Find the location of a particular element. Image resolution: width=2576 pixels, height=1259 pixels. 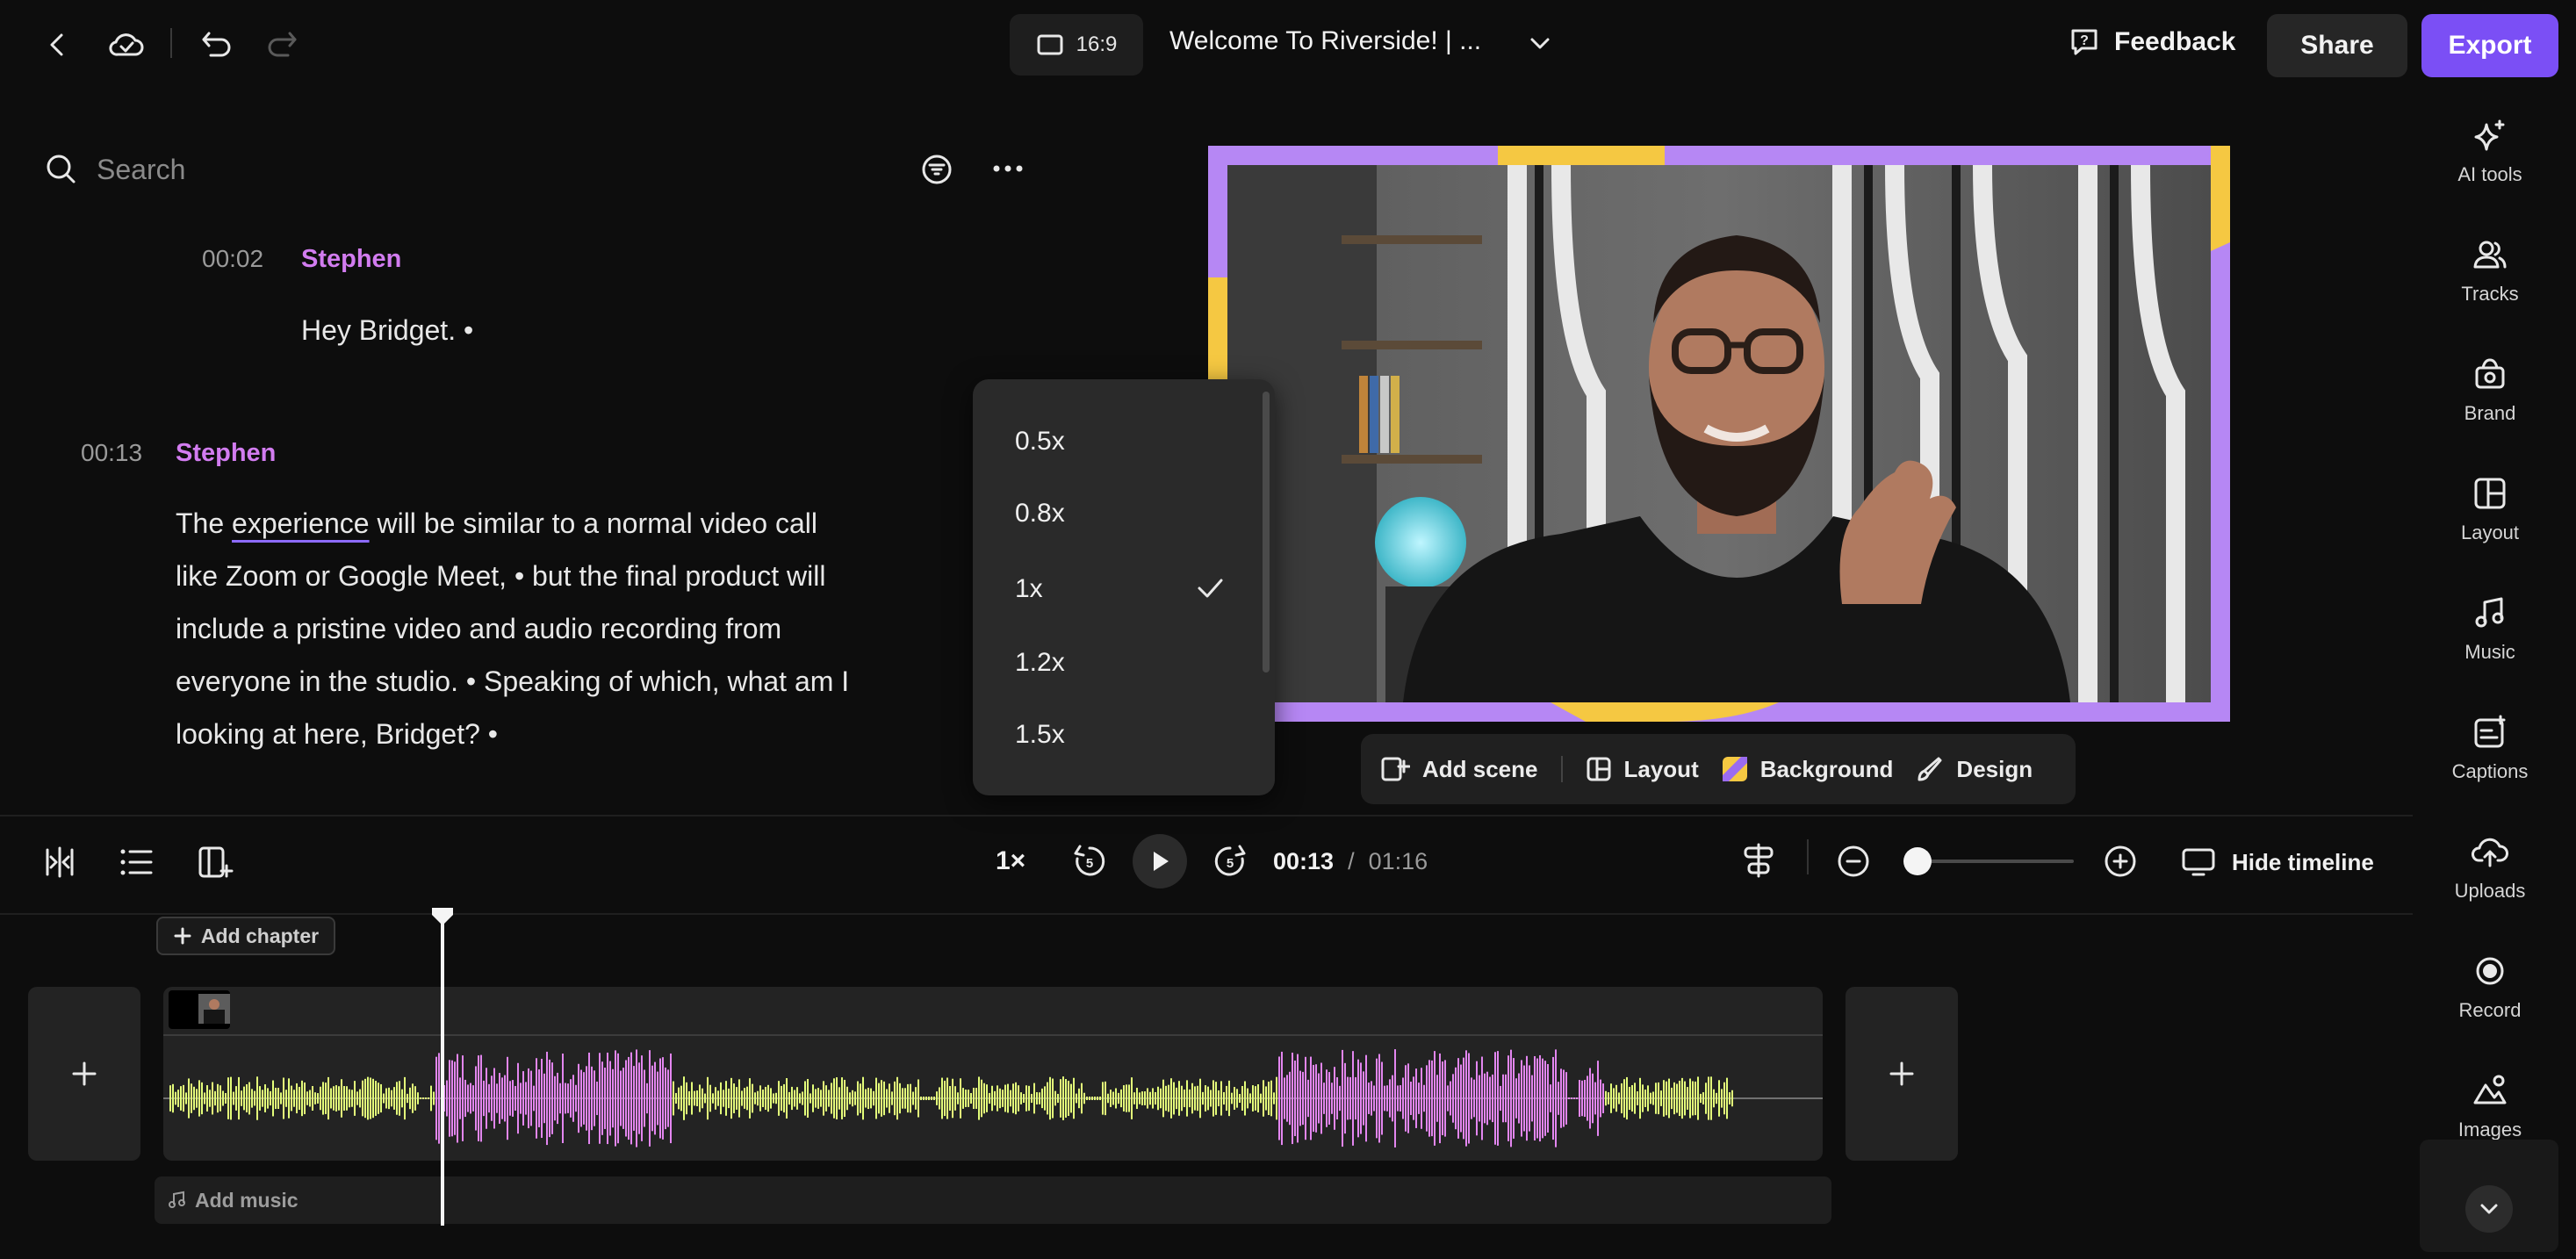

timestamp: 00:02 is located at coordinates (232, 259).